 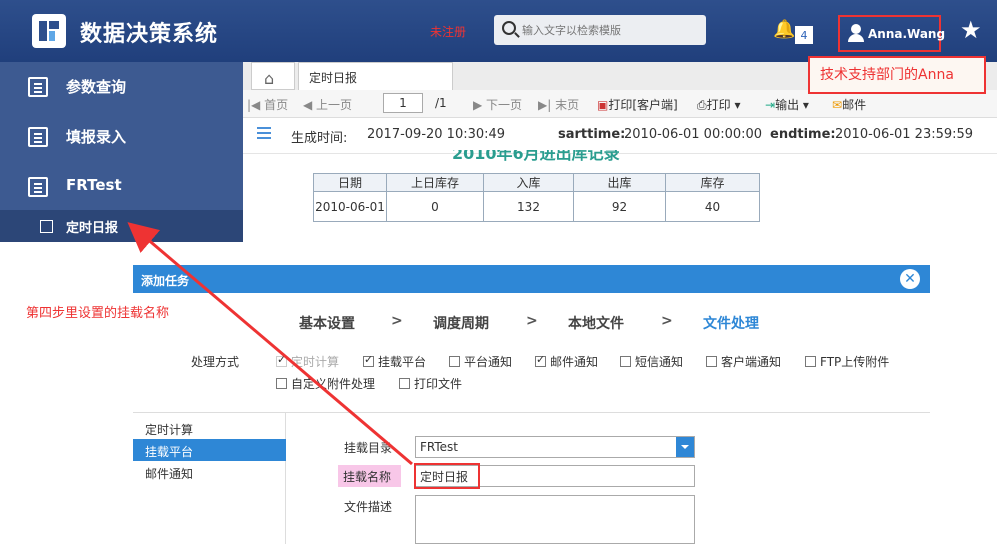 I want to click on sidebar: 参数查询 填报录入 FRTest 定时日报, so click(x=121, y=152).